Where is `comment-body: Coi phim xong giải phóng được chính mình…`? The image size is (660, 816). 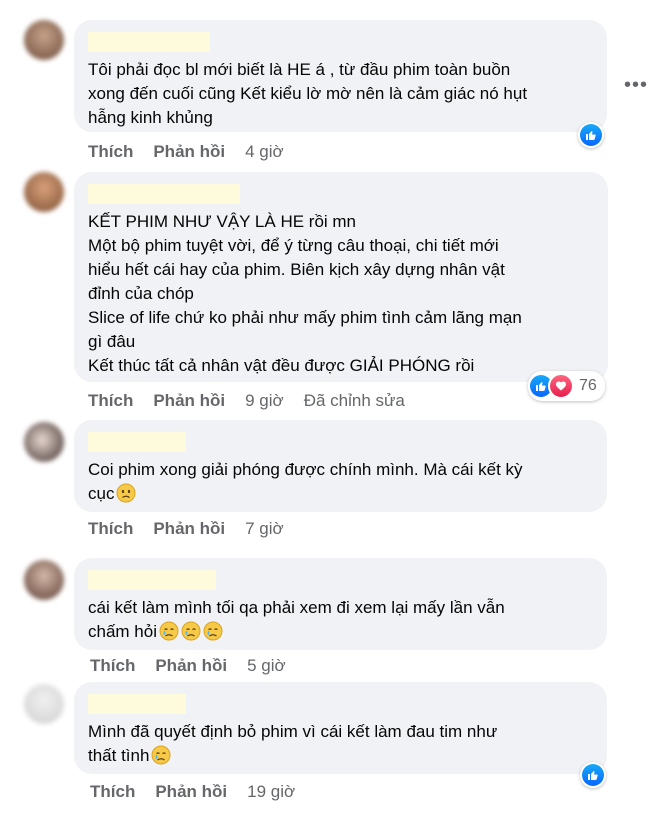 comment-body: Coi phim xong giải phóng được chính mình… is located at coordinates (305, 481).